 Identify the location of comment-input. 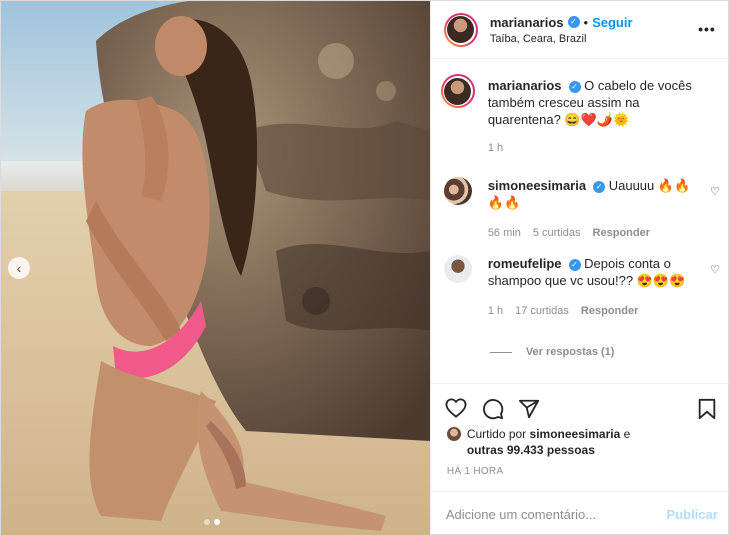
(556, 514).